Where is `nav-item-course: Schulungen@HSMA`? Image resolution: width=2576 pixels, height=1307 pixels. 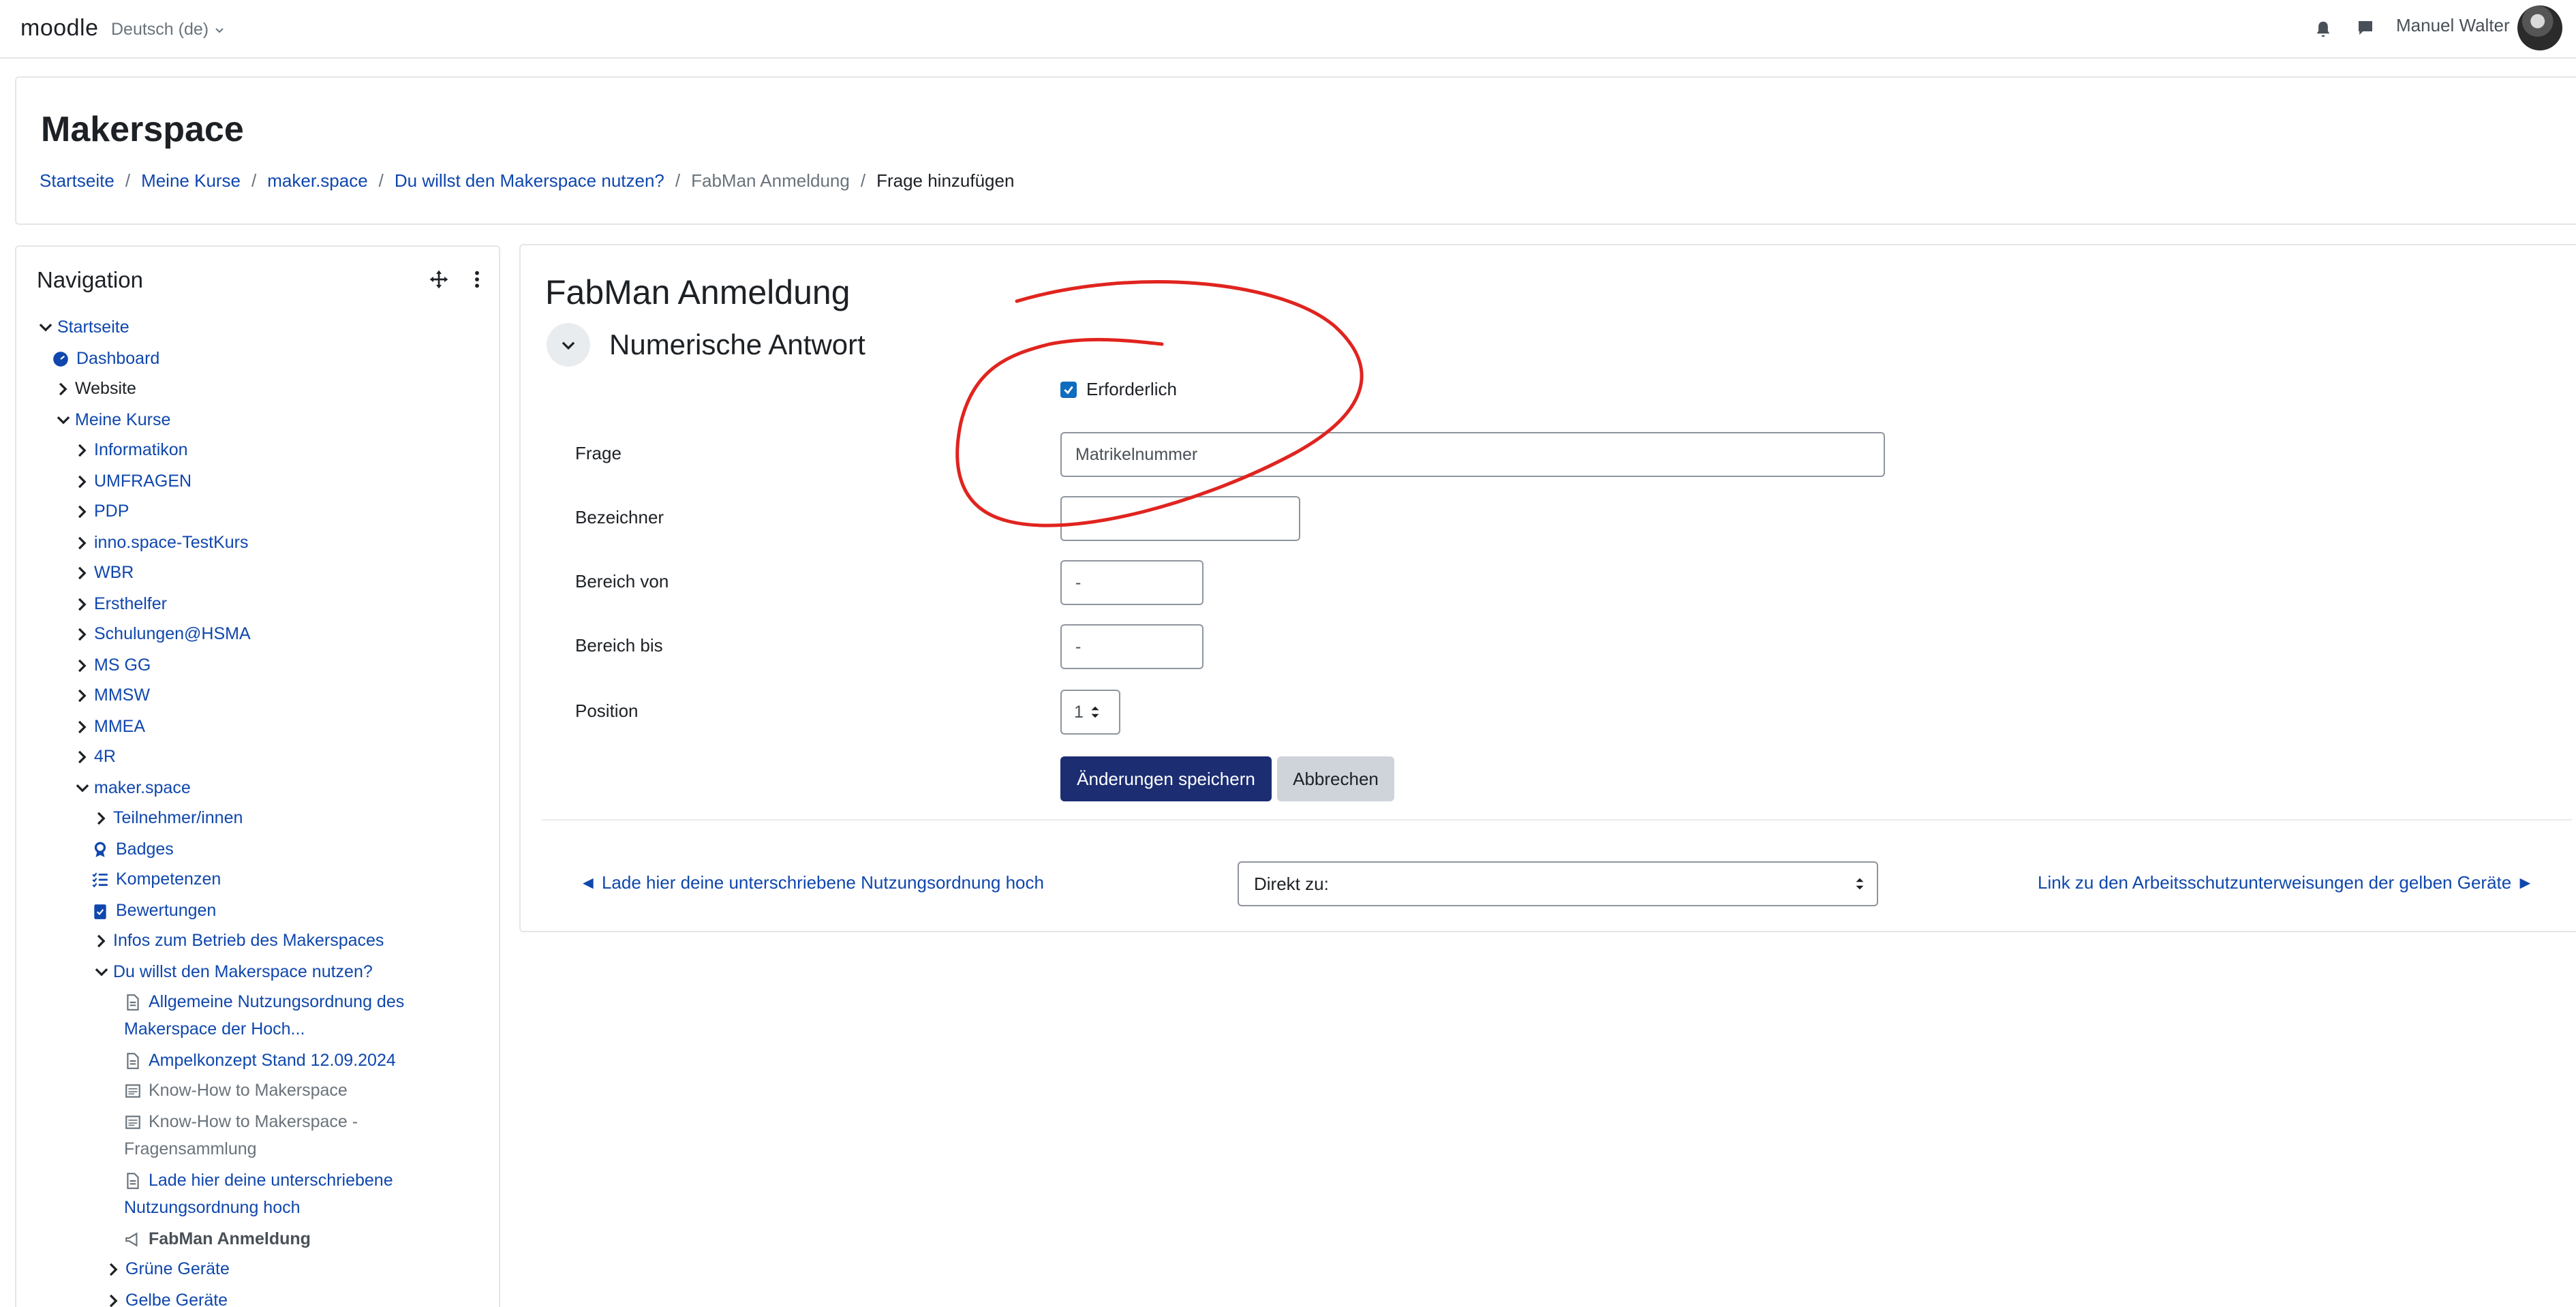 nav-item-course: Schulungen@HSMA is located at coordinates (162, 634).